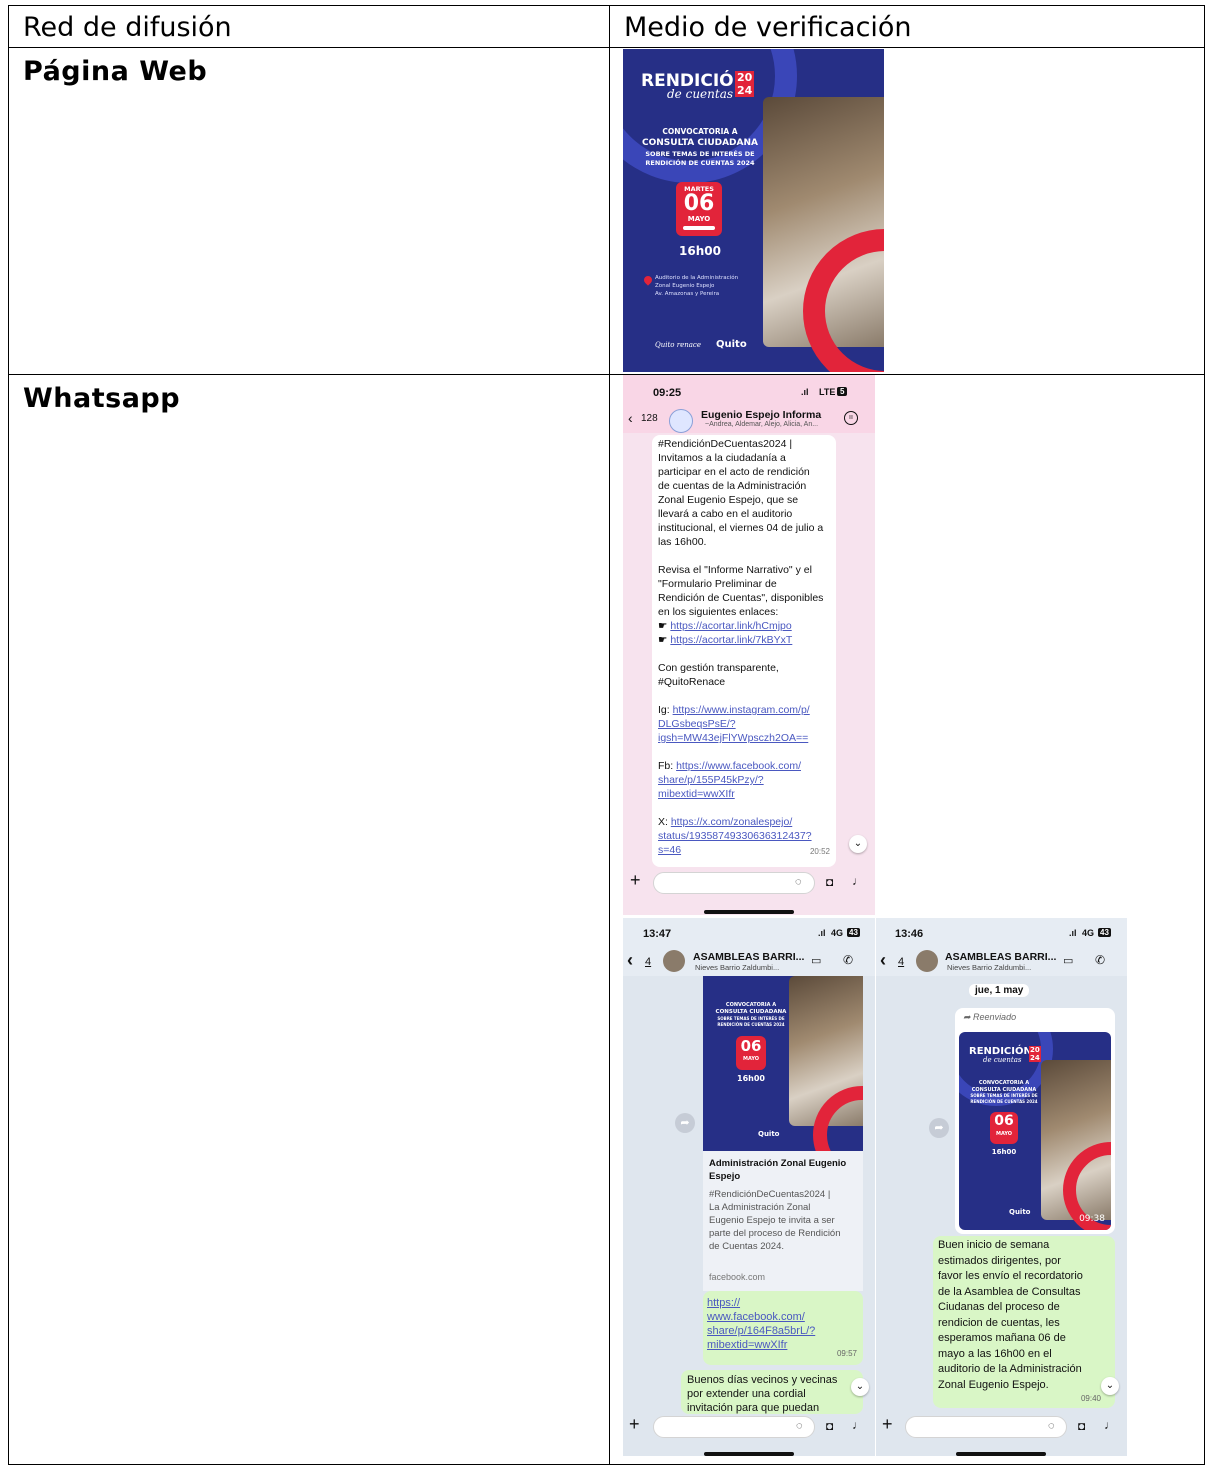  Describe the element at coordinates (999, 990) in the screenshot. I see `date-chip: jue, 1 may` at that location.